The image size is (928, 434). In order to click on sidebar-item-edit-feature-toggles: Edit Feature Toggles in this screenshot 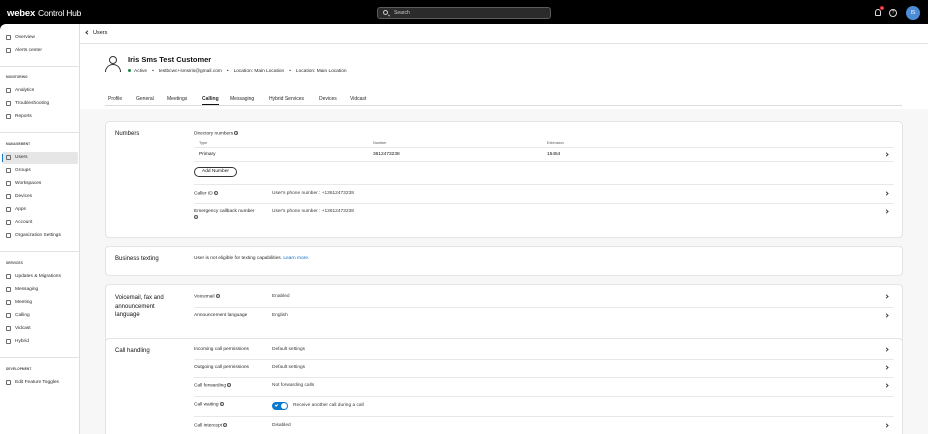, I will do `click(40, 383)`.